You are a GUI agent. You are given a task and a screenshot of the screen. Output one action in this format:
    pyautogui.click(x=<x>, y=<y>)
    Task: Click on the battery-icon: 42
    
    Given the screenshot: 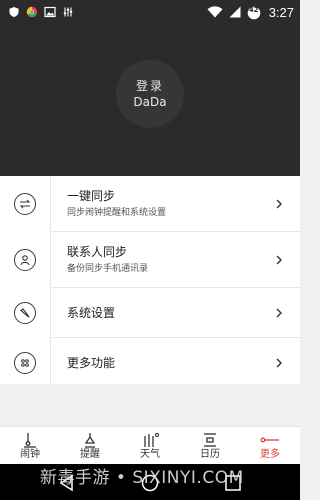 What is the action you would take?
    pyautogui.click(x=254, y=12)
    